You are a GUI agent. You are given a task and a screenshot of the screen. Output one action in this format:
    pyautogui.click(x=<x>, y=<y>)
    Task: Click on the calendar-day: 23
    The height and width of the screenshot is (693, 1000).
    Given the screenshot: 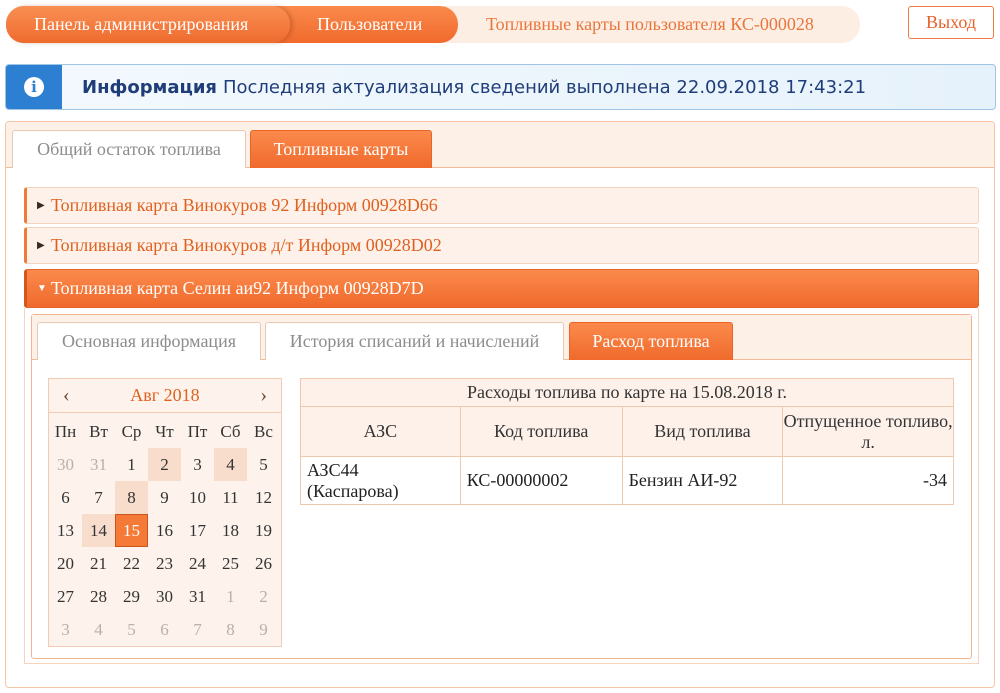 What is the action you would take?
    pyautogui.click(x=164, y=563)
    